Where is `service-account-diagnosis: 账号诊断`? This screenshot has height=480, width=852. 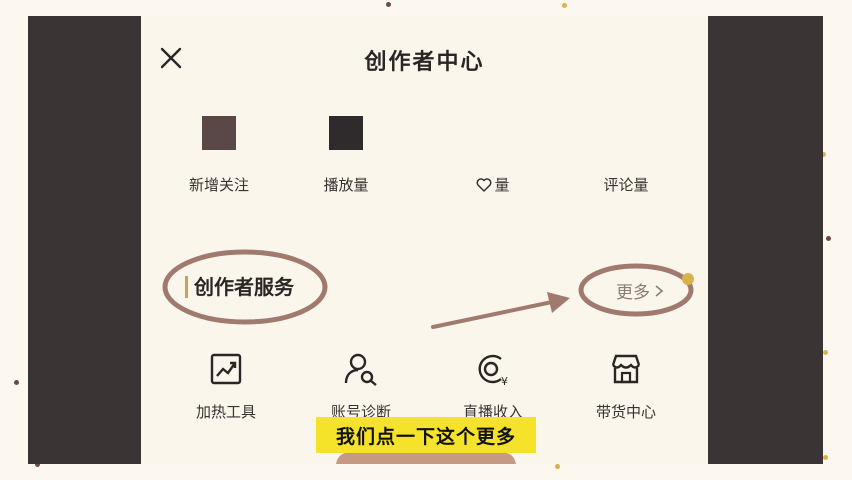 service-account-diagnosis: 账号诊断 is located at coordinates (361, 386).